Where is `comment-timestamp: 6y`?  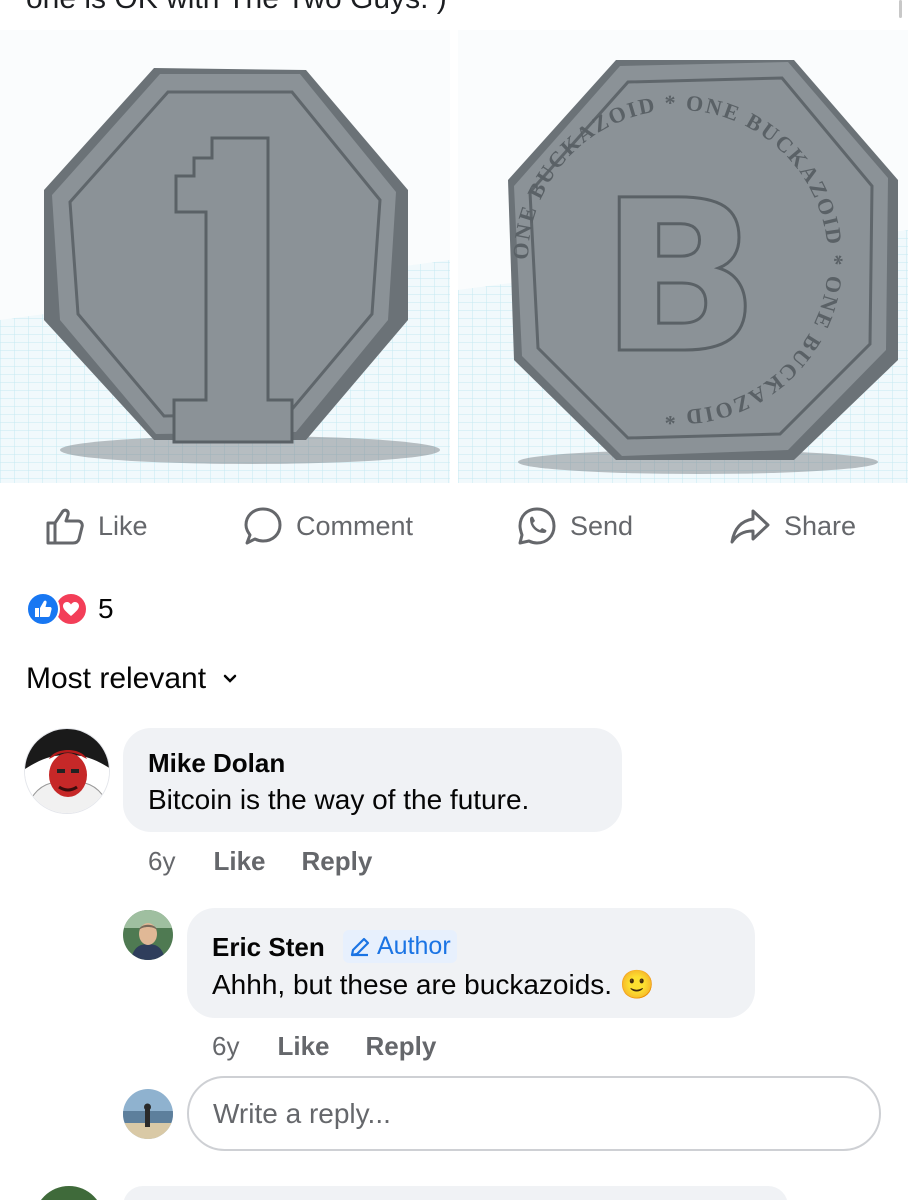
comment-timestamp: 6y is located at coordinates (162, 861).